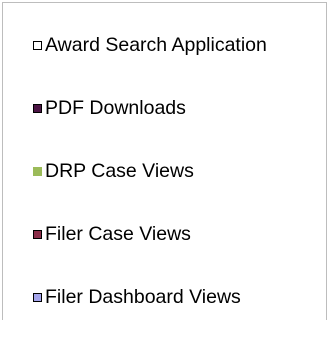  What do you see at coordinates (37, 297) in the screenshot?
I see `legend-swatch-filer-dashboard-views` at bounding box center [37, 297].